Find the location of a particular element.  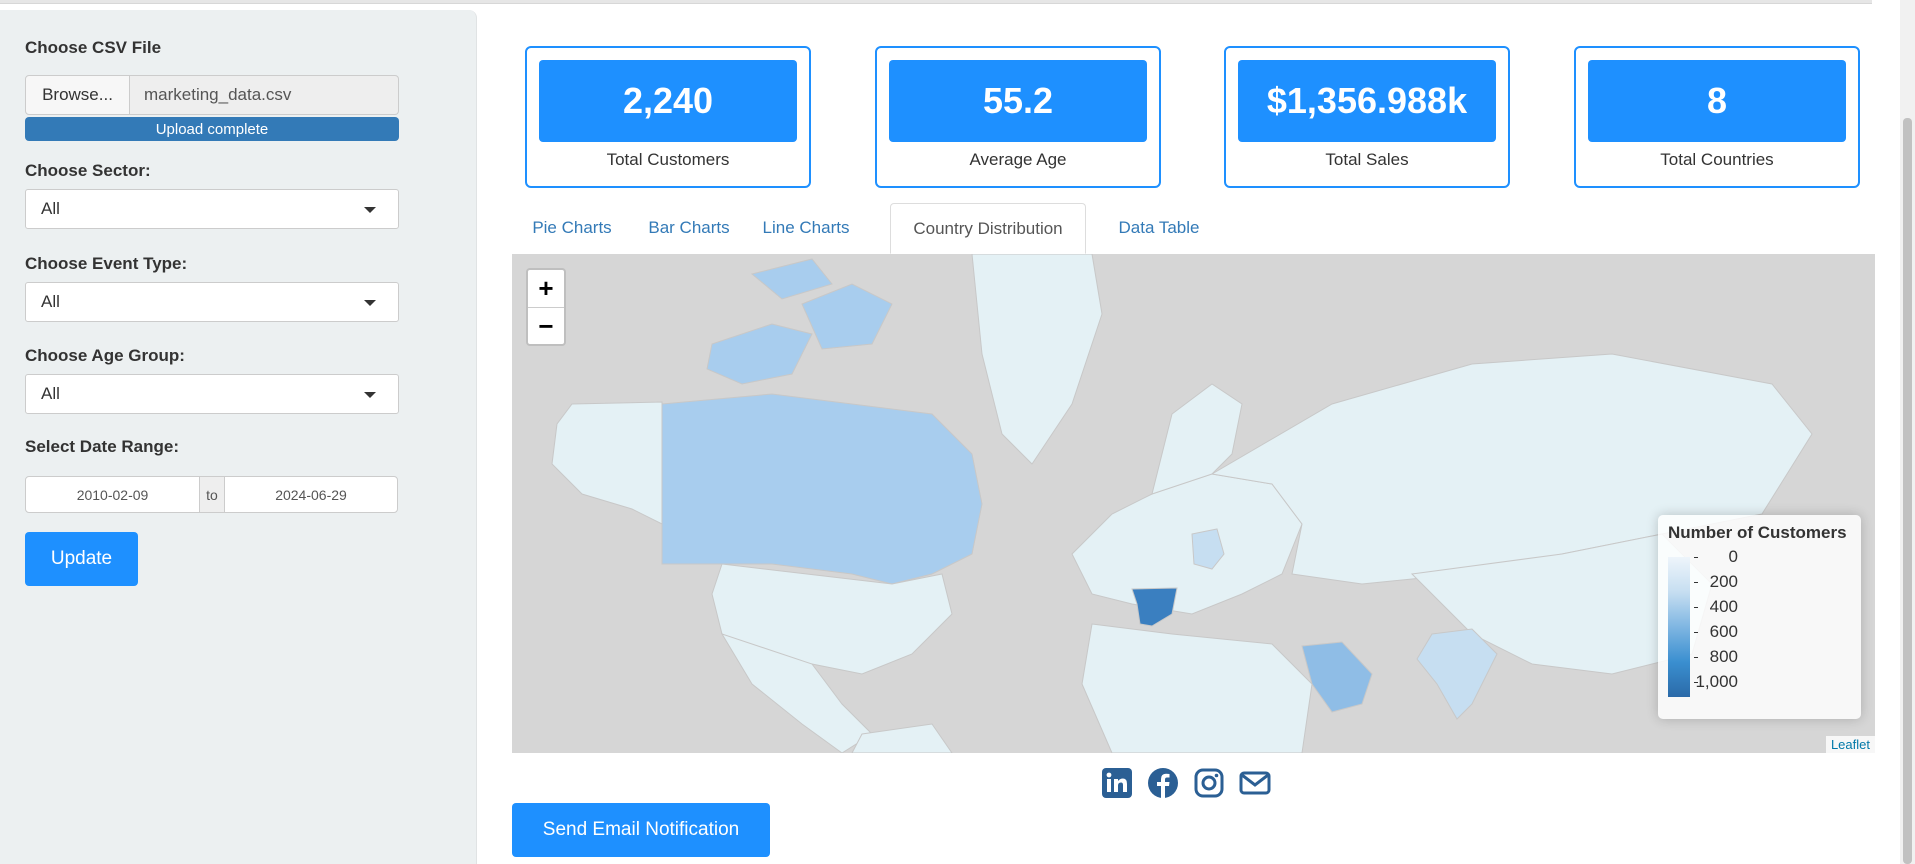

instagram-icon is located at coordinates (1209, 783).